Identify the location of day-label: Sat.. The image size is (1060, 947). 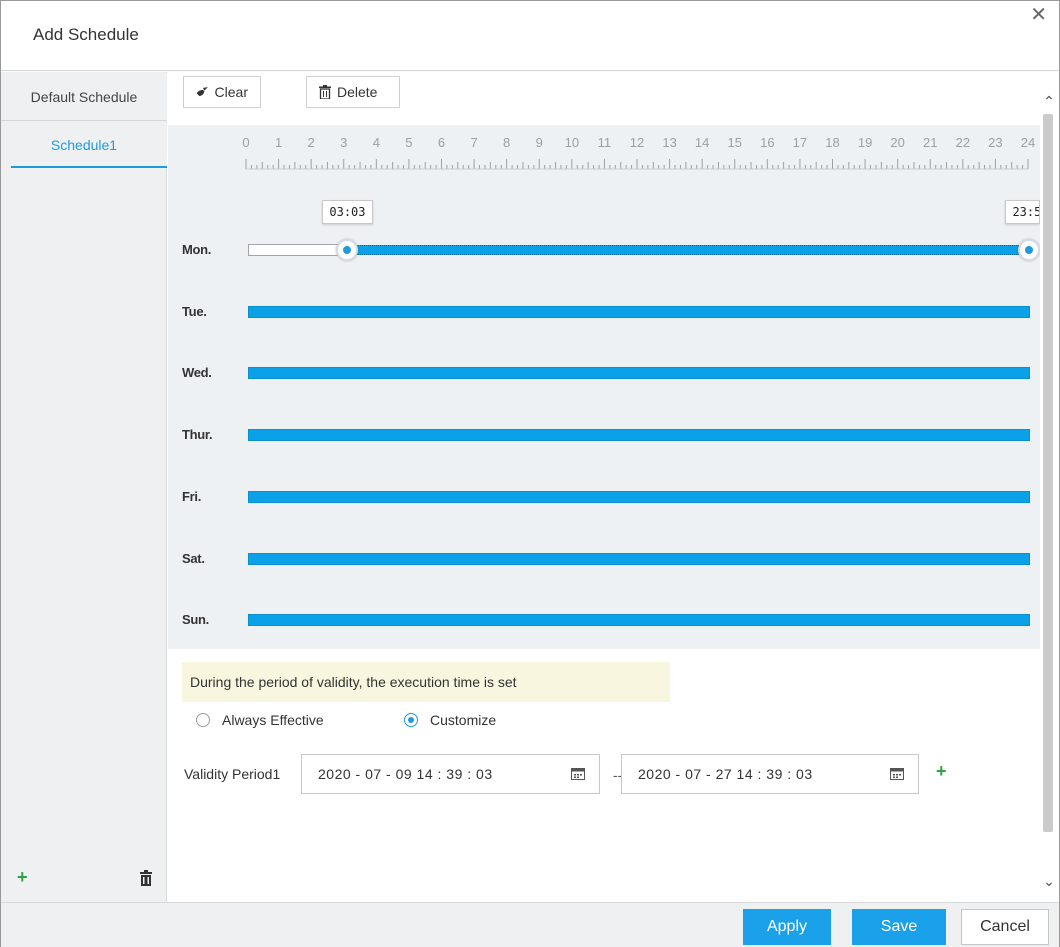
(193, 558).